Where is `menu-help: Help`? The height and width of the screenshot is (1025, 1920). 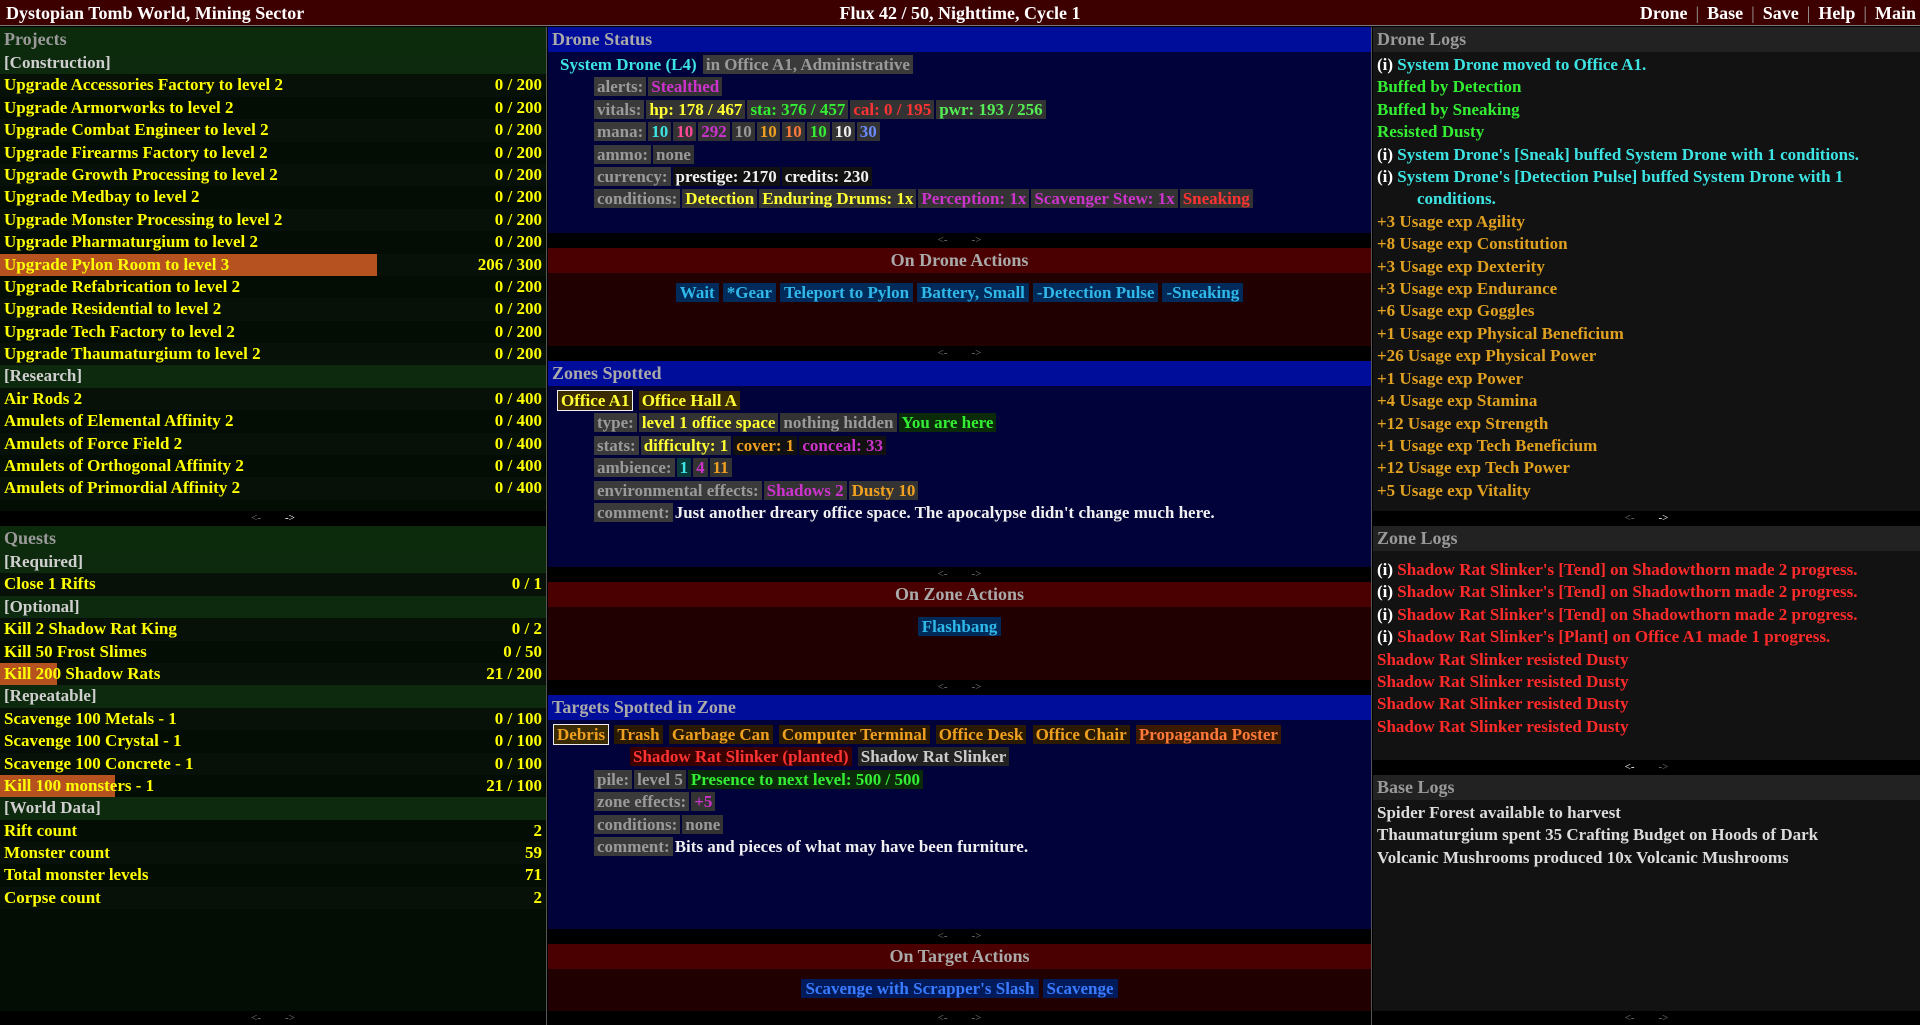
menu-help: Help is located at coordinates (1836, 13).